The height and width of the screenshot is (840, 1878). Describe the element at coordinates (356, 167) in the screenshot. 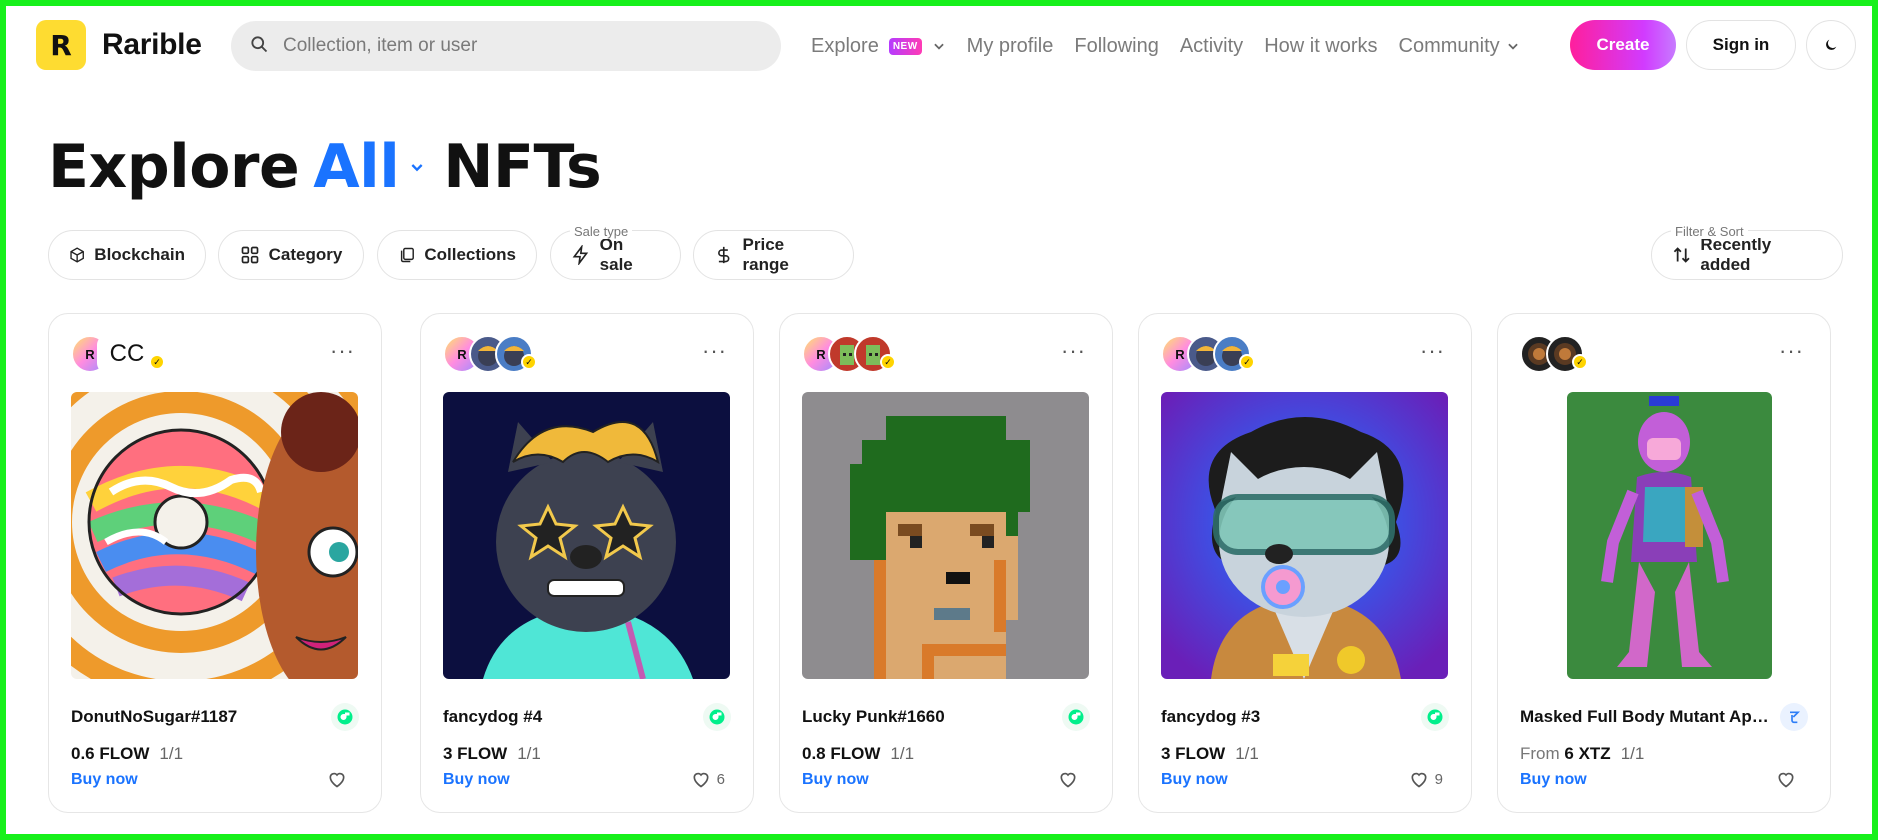

I see `title-category-select: All` at that location.